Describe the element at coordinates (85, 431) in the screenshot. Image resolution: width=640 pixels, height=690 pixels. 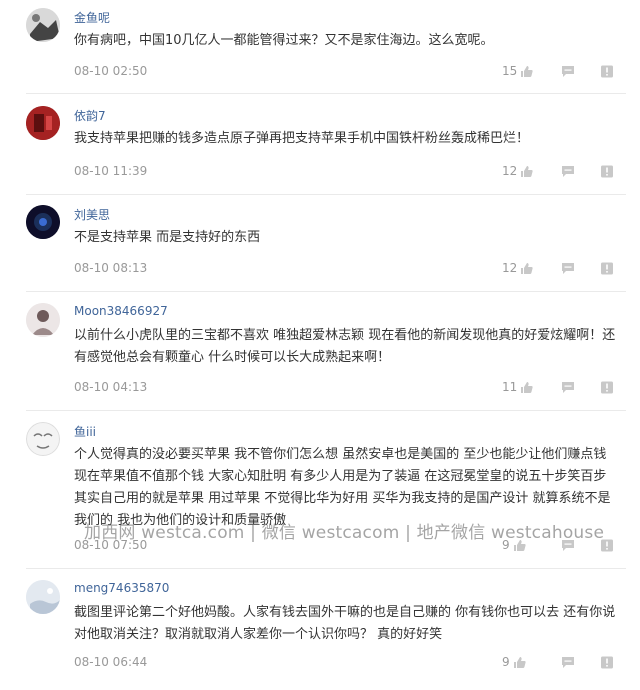
I see `comment-username: 鱼iii` at that location.